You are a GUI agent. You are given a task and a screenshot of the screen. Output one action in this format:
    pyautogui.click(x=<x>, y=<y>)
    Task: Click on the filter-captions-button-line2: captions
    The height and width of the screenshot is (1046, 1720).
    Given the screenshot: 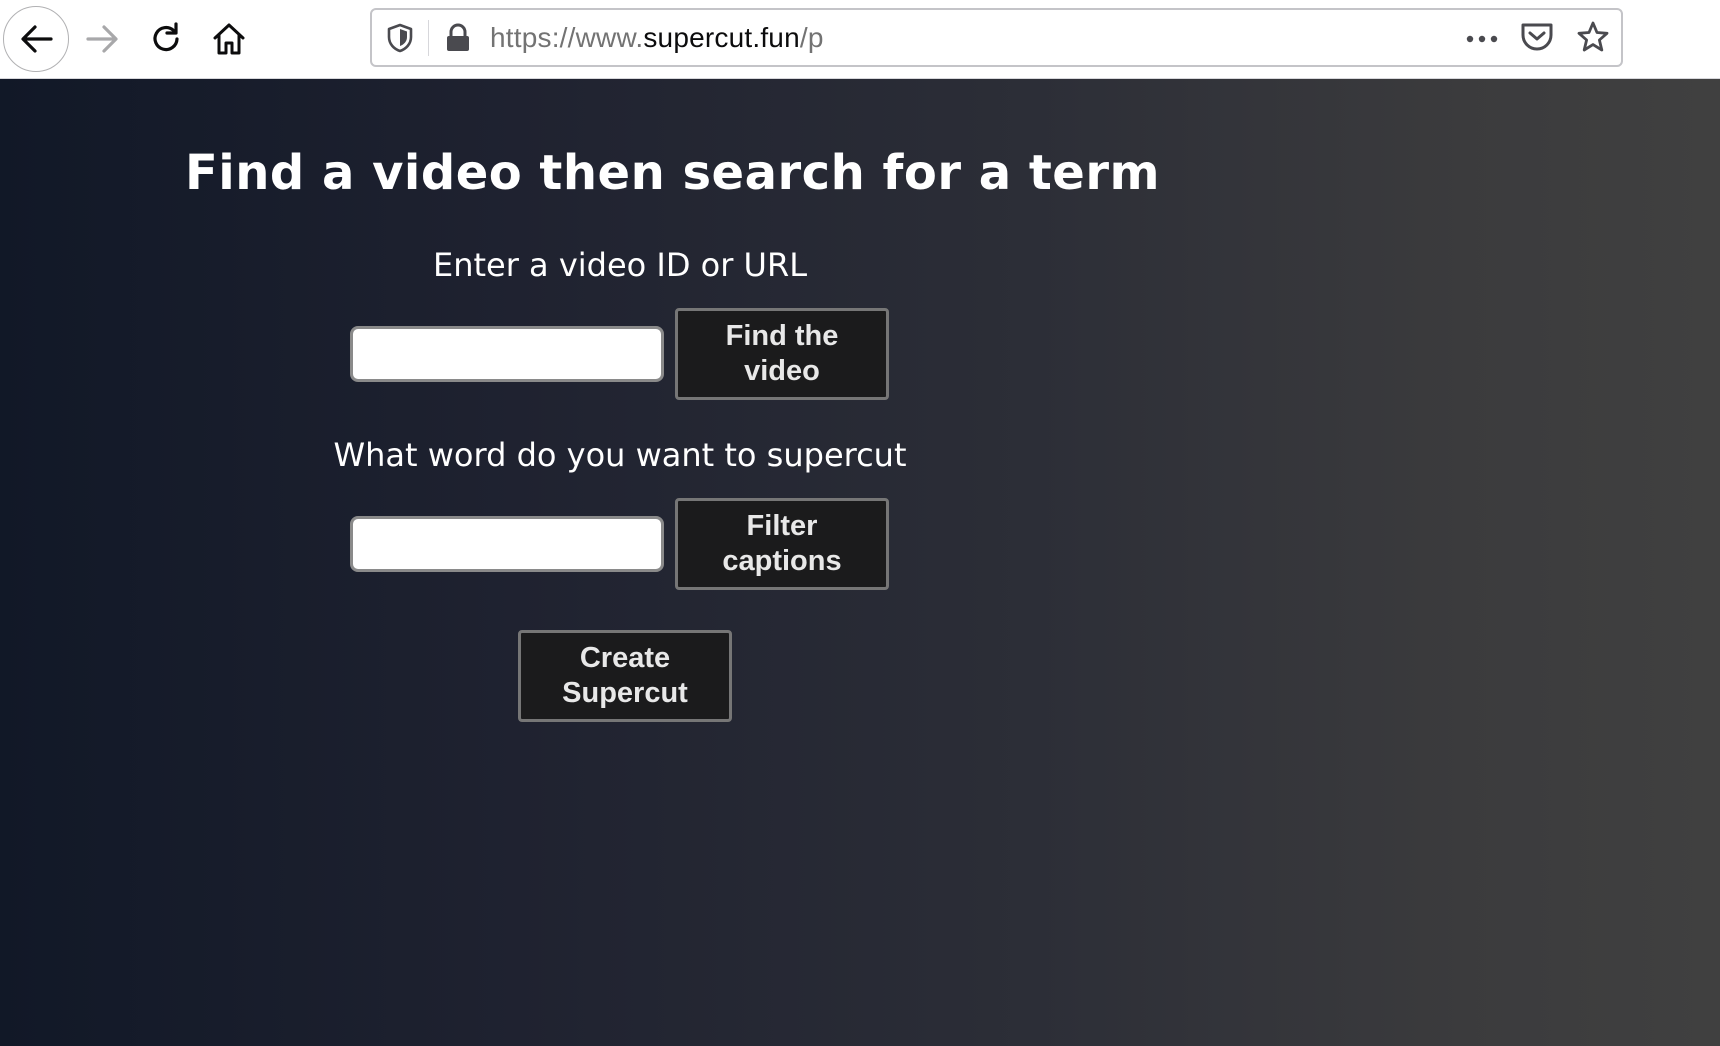 What is the action you would take?
    pyautogui.click(x=782, y=561)
    